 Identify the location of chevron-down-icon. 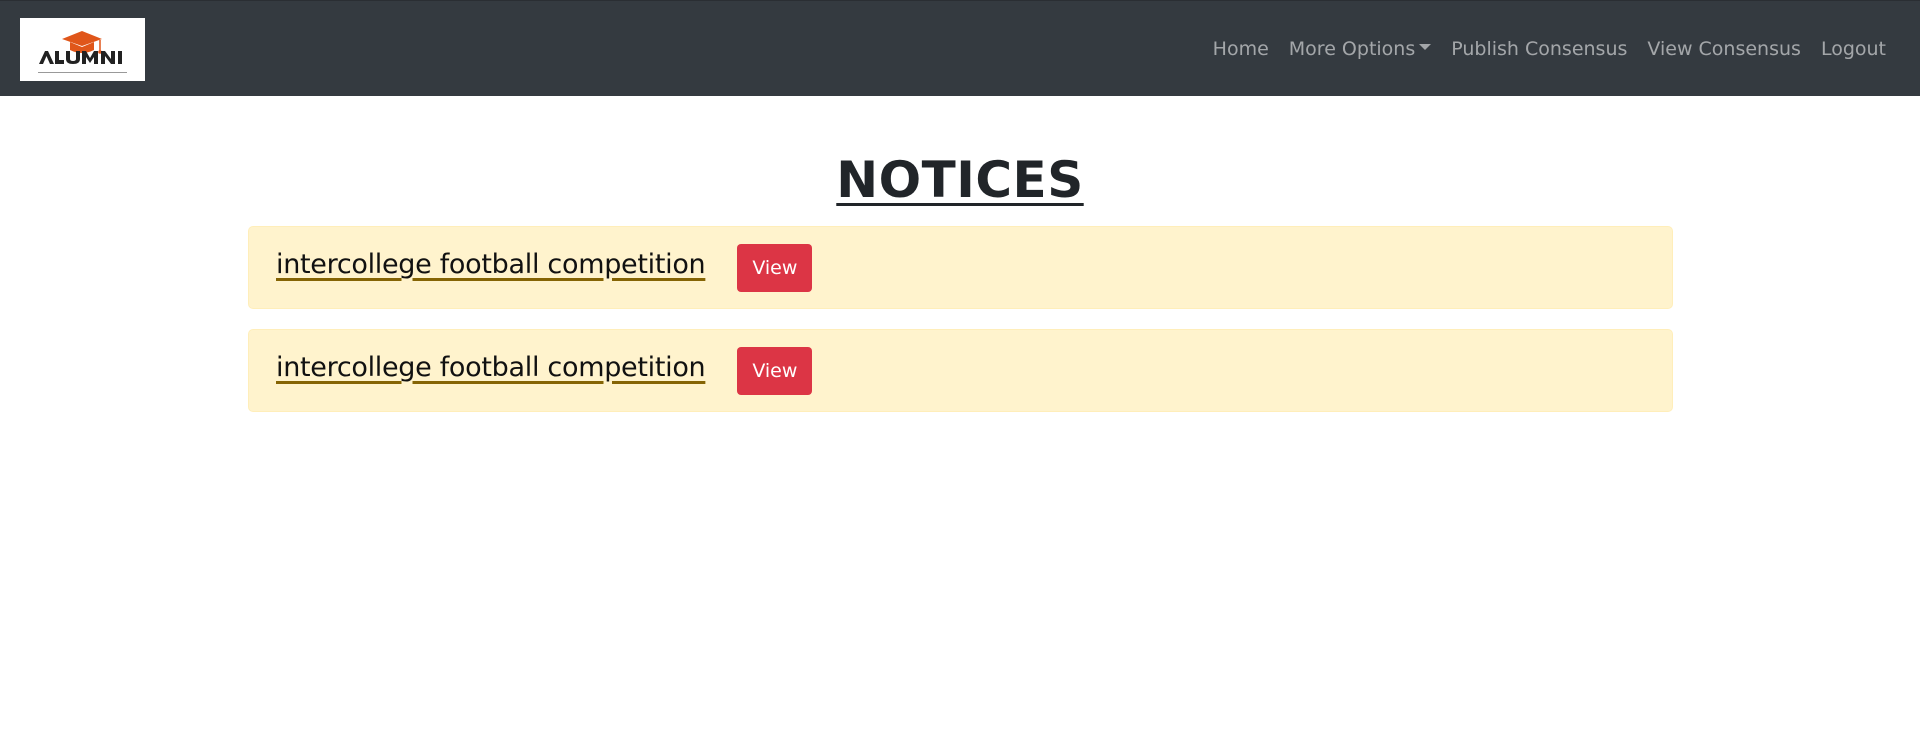
(1425, 47).